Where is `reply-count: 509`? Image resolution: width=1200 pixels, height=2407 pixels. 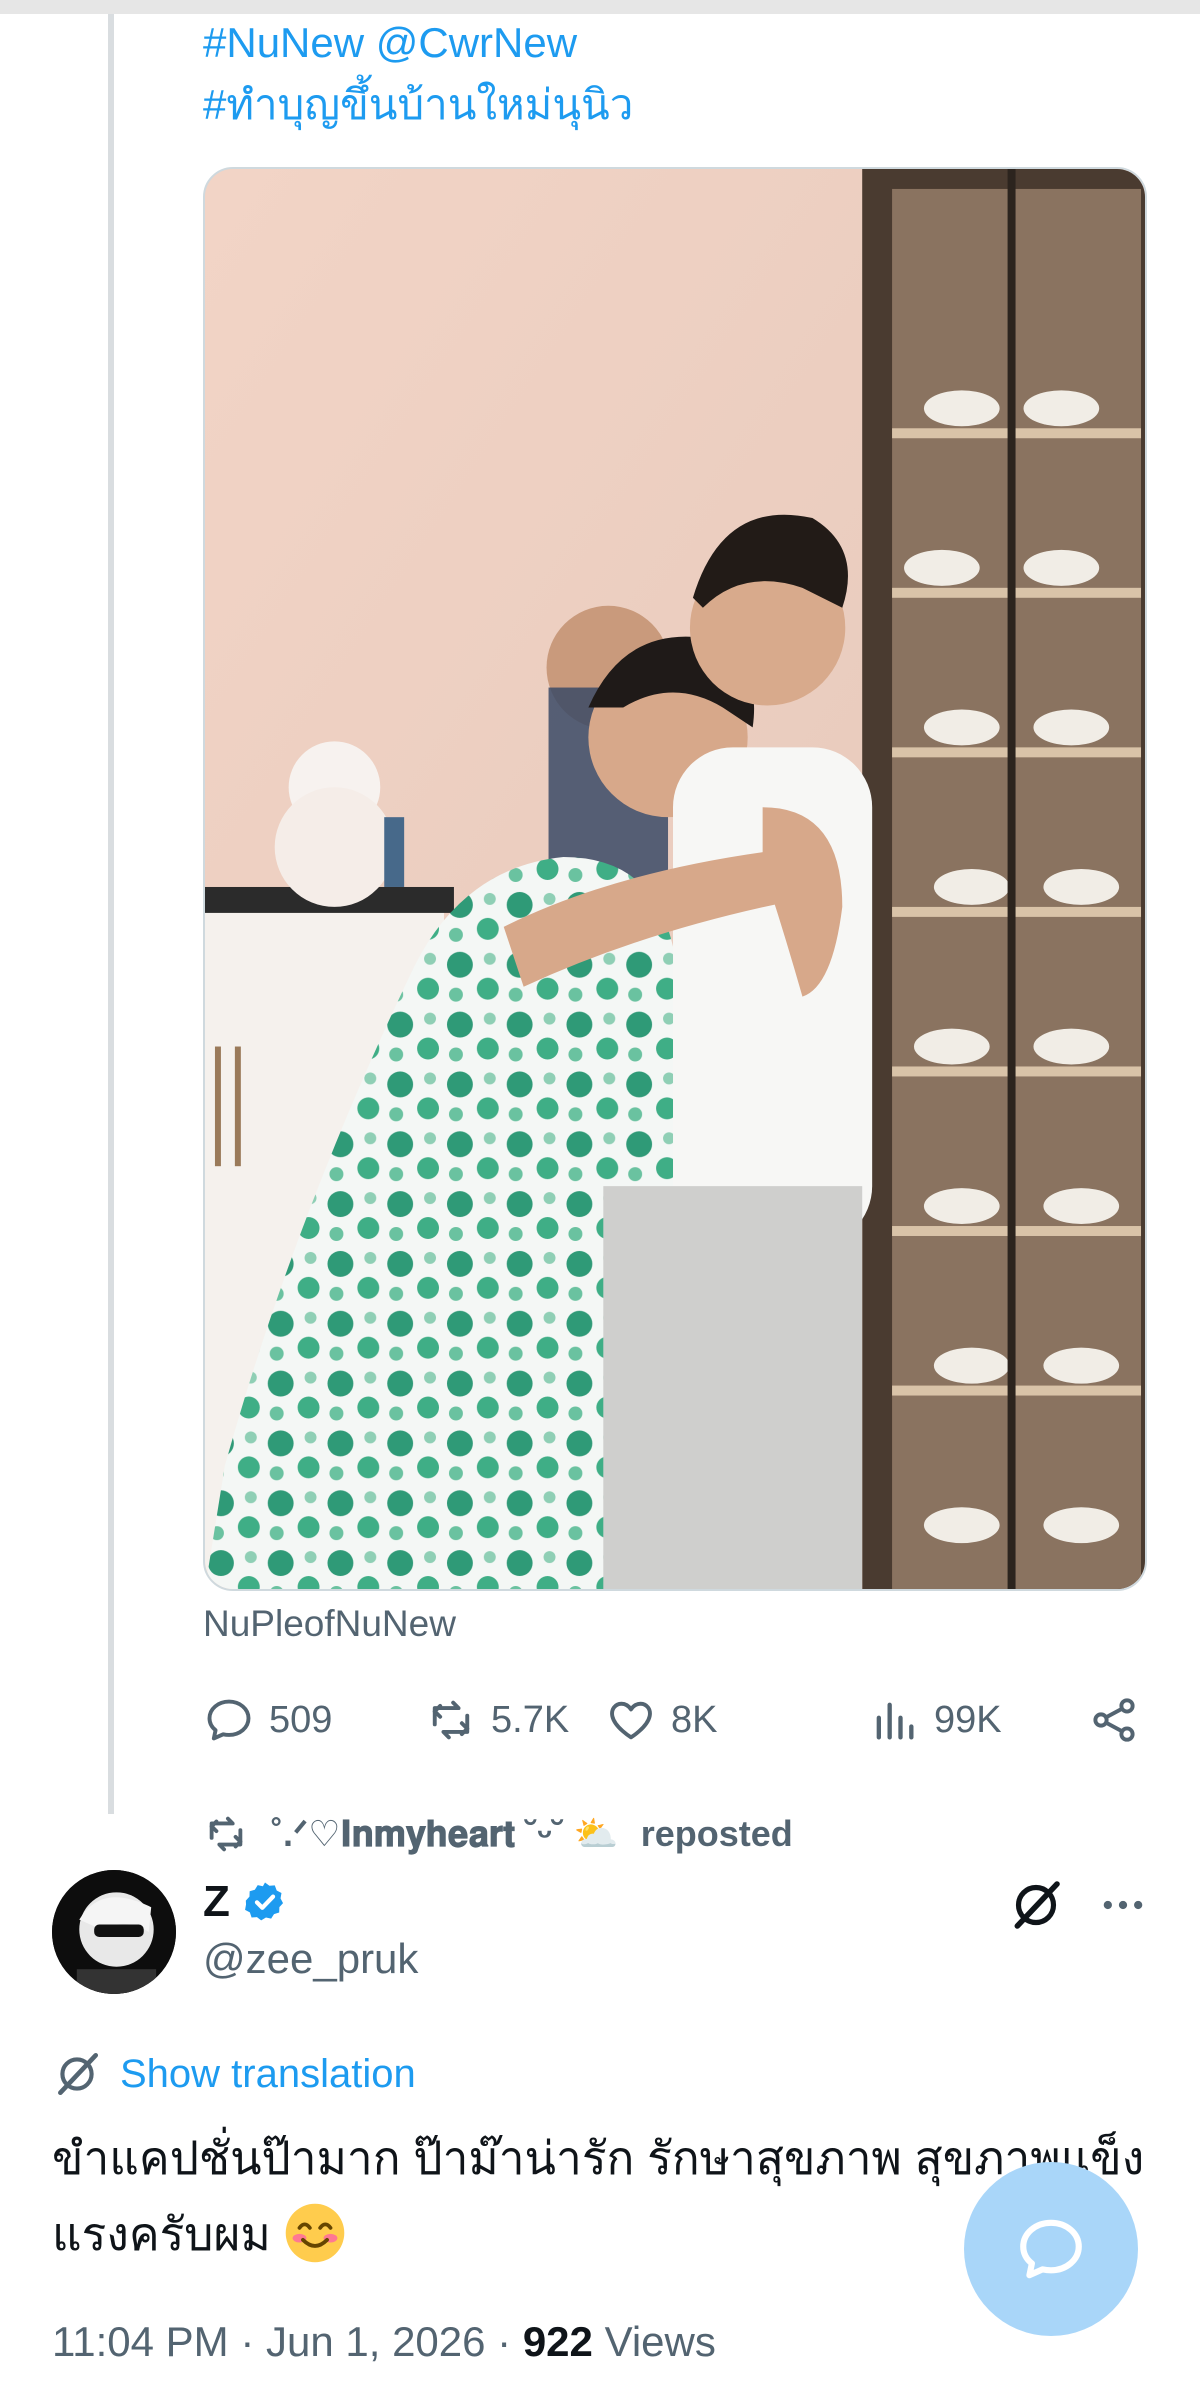 reply-count: 509 is located at coordinates (301, 1719).